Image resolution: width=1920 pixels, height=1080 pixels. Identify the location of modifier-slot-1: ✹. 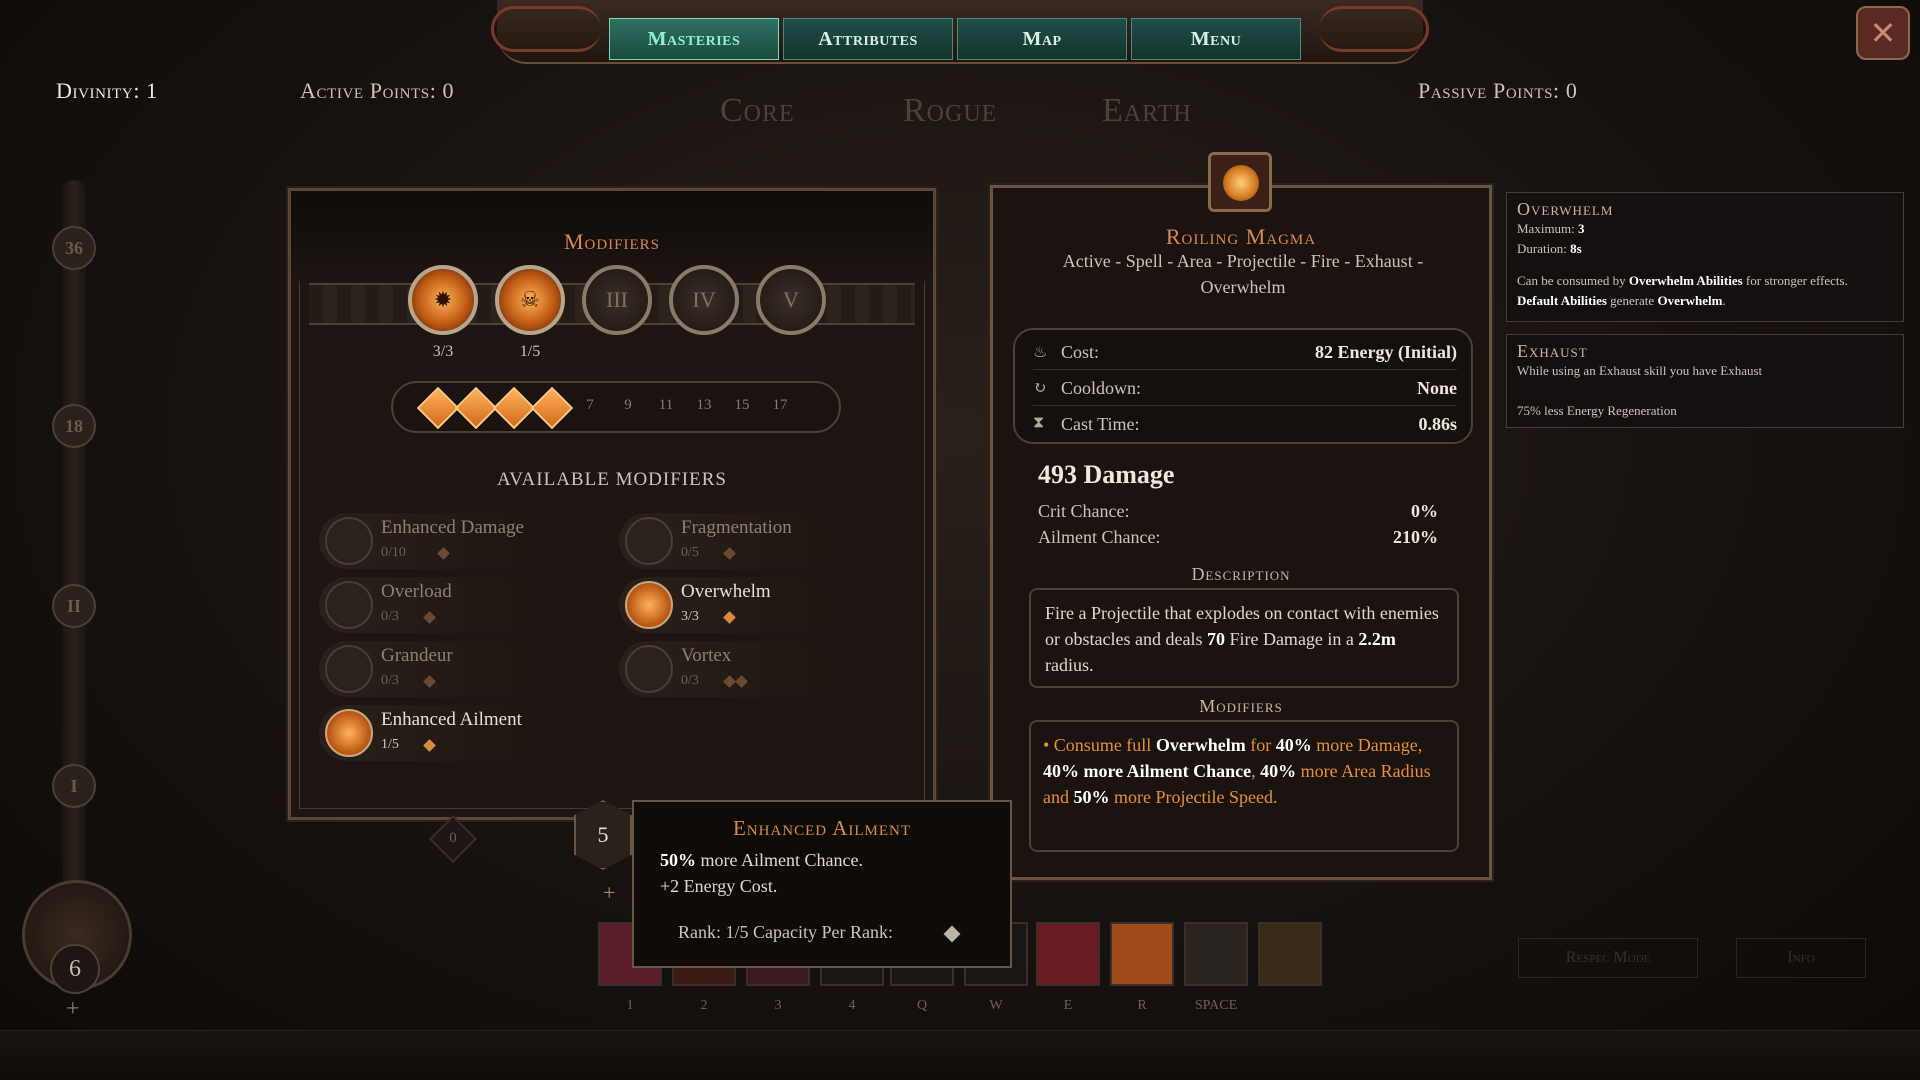
(443, 300).